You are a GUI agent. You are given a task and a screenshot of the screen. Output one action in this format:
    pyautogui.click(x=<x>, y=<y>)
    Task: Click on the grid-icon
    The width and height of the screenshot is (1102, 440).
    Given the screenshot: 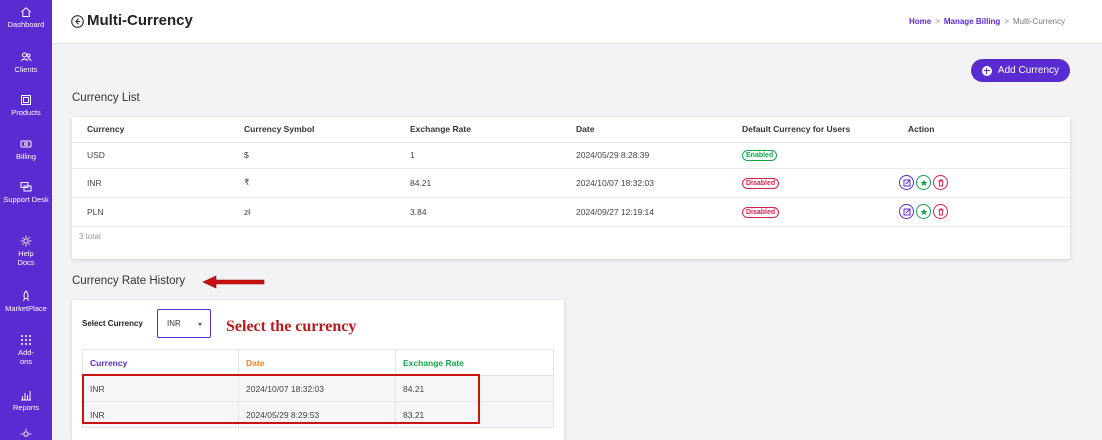 What is the action you would take?
    pyautogui.click(x=26, y=340)
    